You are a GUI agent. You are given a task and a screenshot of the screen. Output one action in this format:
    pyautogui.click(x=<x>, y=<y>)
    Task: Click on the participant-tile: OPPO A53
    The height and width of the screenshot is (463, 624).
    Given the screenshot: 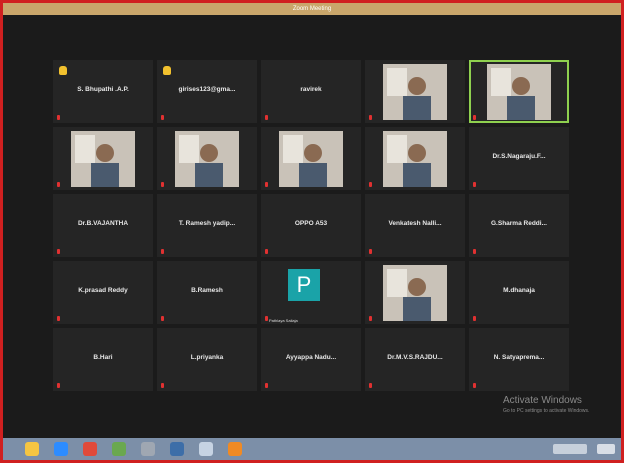 What is the action you would take?
    pyautogui.click(x=311, y=225)
    